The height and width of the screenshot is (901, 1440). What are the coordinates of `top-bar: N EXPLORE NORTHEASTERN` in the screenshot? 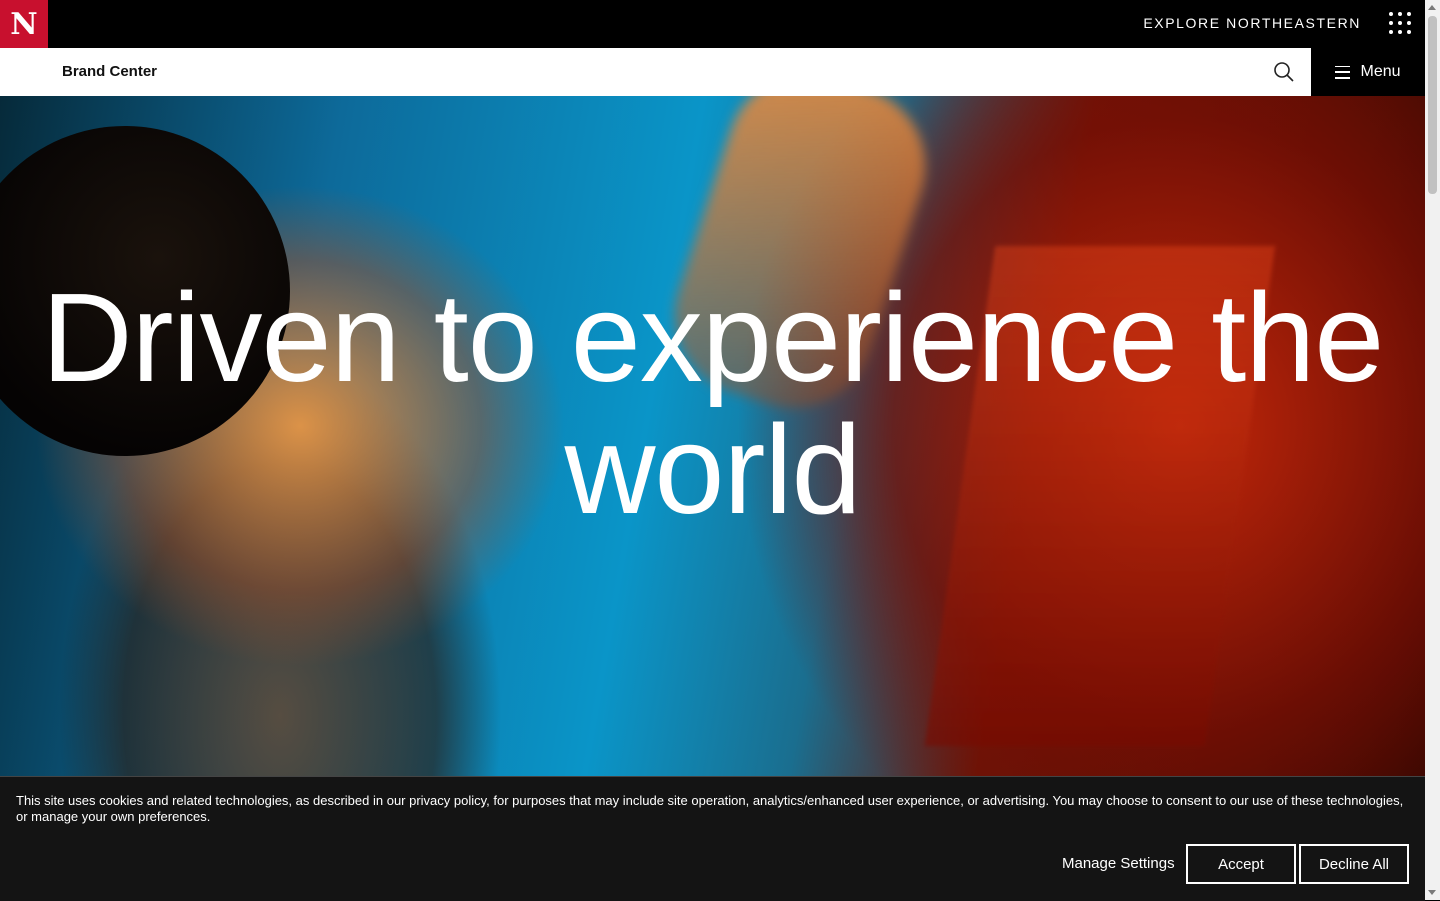 It's located at (712, 24).